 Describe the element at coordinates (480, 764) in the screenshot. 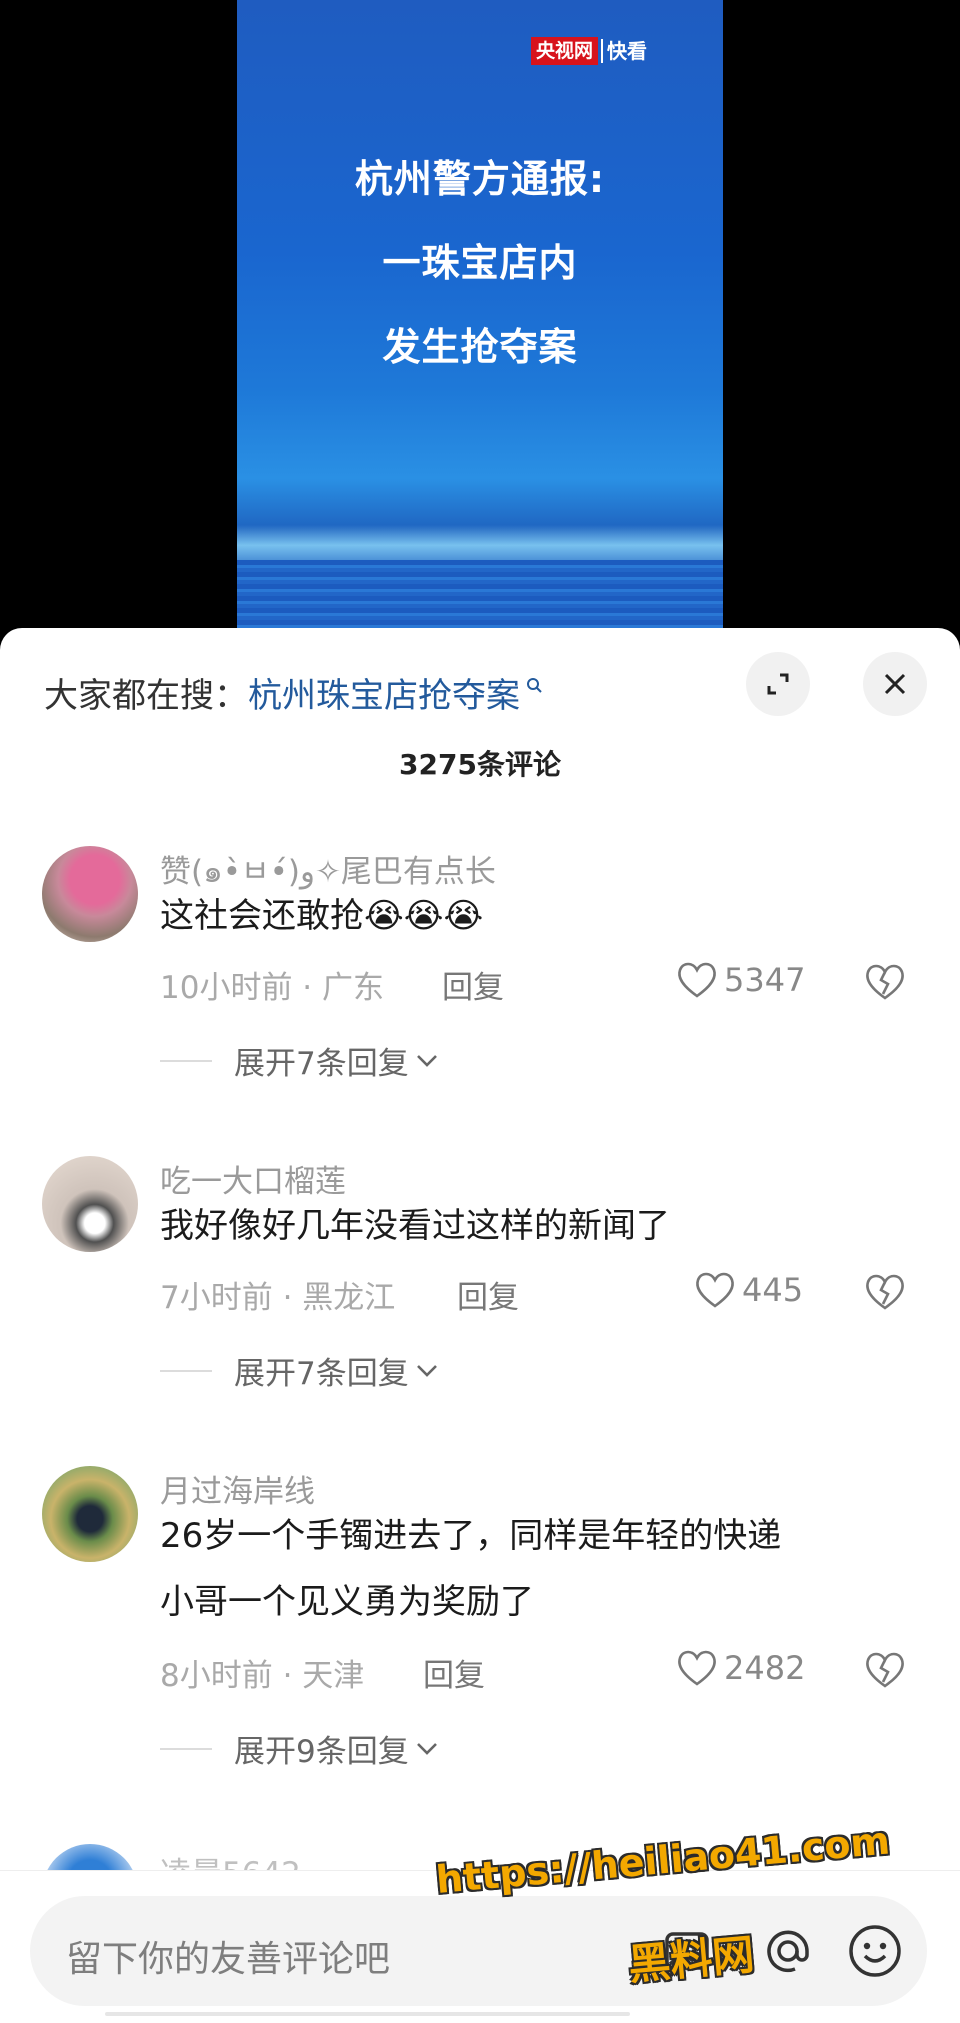

I see `comment-count: 3275条评论` at that location.